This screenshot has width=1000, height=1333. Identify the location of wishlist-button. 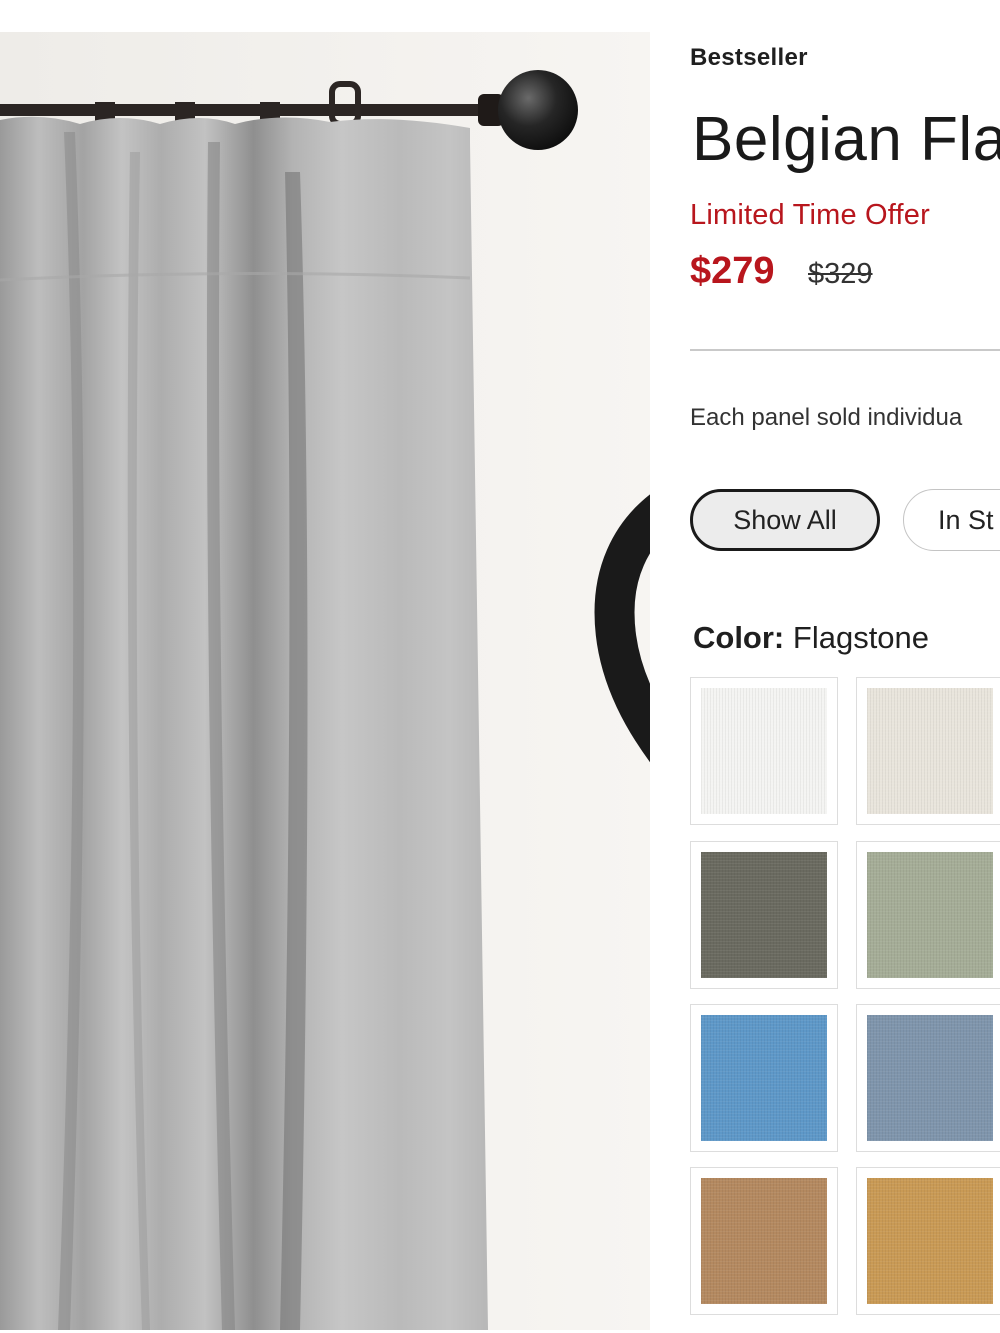
(613, 422).